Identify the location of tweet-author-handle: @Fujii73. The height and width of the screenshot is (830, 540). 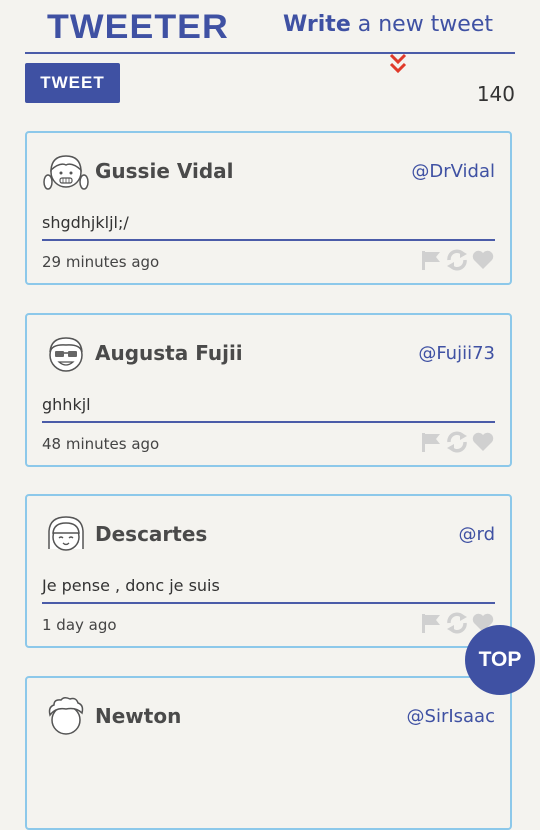
(456, 353).